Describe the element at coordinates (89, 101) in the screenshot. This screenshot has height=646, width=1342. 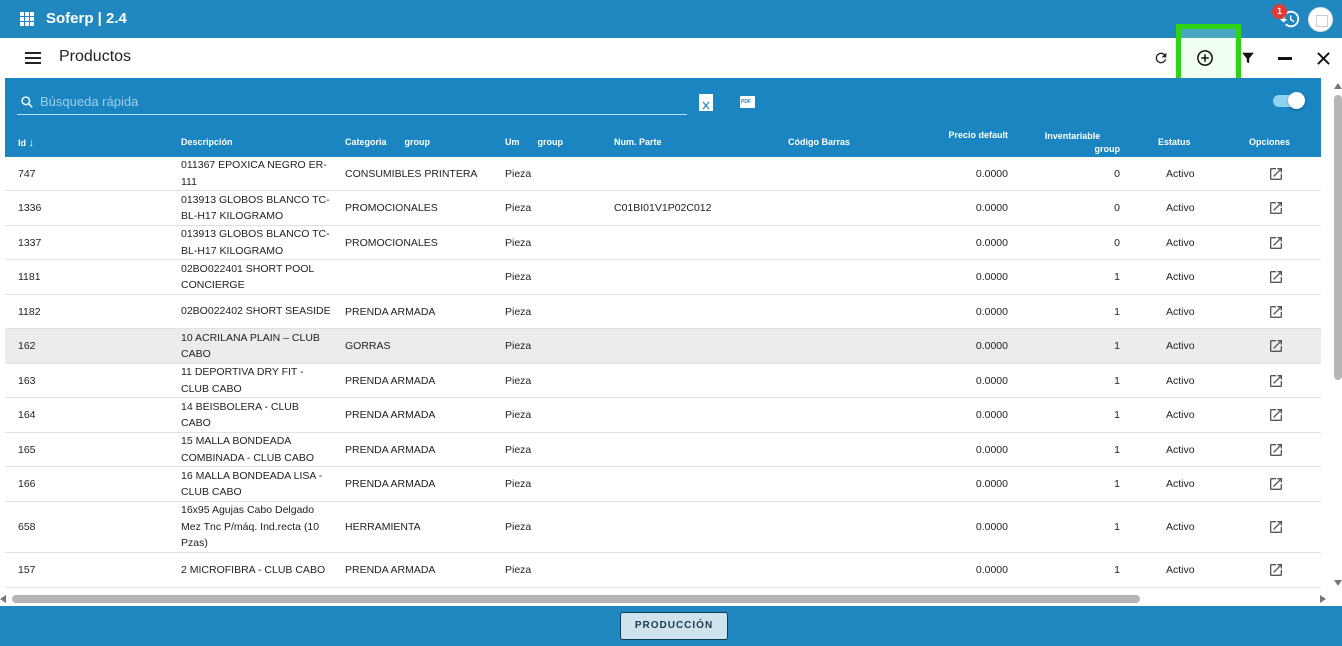
I see `search-input: Búsqueda rápida` at that location.